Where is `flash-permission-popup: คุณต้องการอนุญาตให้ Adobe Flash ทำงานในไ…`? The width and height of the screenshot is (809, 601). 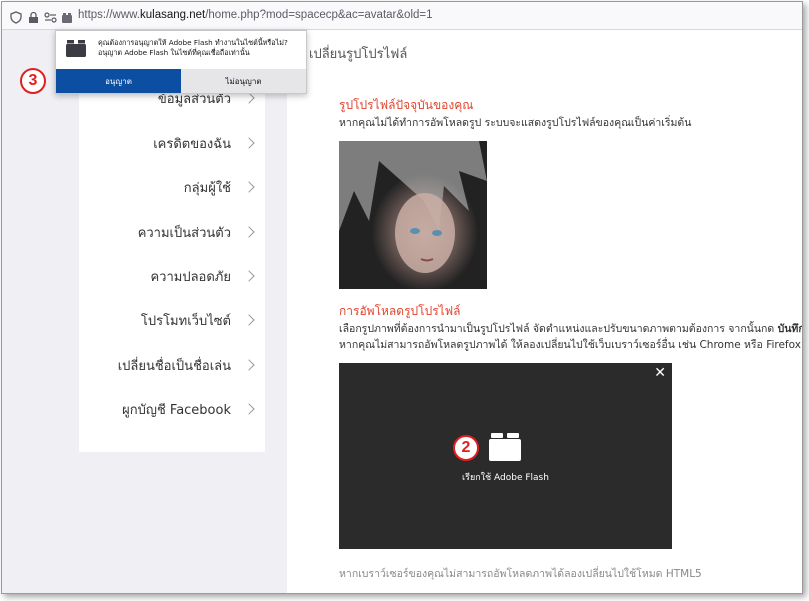 flash-permission-popup: คุณต้องการอนุญาตให้ Adobe Flash ทำงานในไ… is located at coordinates (181, 62).